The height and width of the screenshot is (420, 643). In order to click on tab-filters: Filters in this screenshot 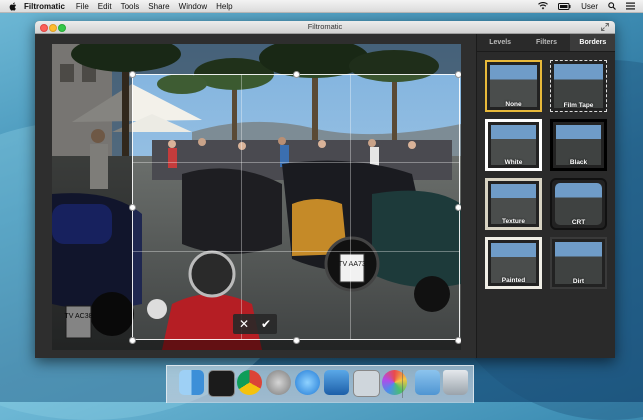, I will do `click(546, 42)`.